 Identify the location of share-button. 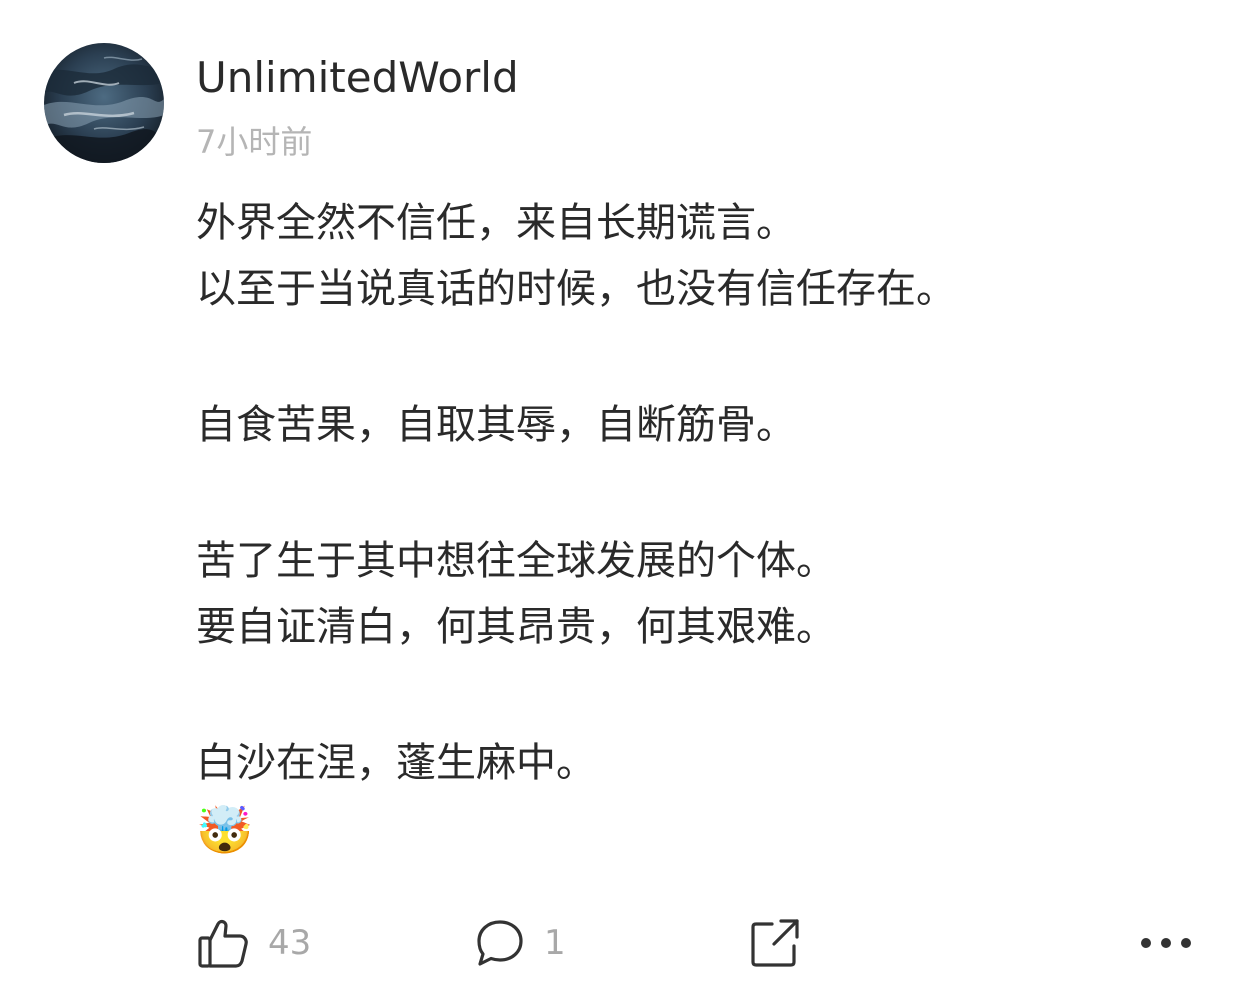
(775, 943).